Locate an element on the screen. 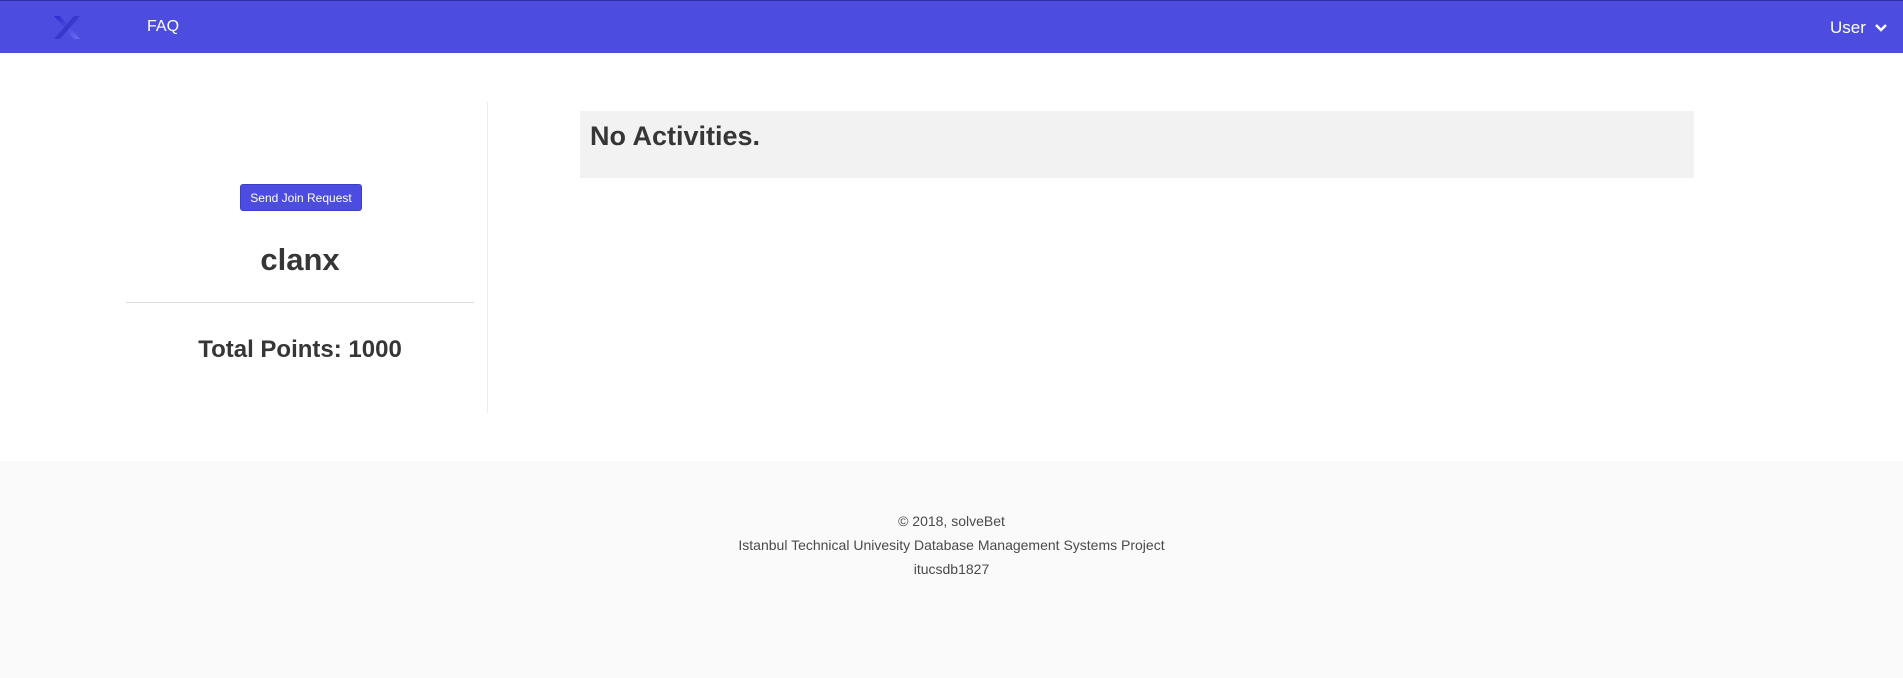  no-activities-message: No Activities. is located at coordinates (675, 136).